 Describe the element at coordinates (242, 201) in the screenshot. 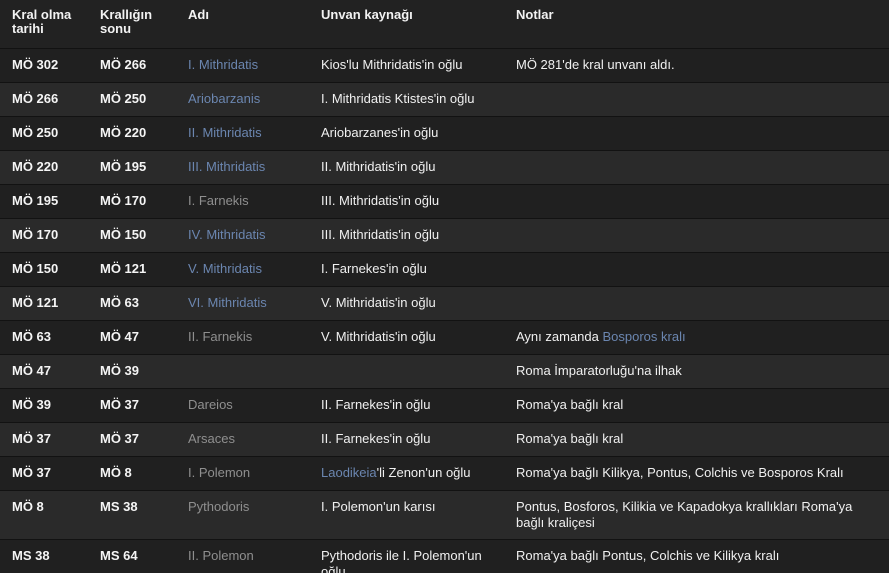

I see `king-name: I. Farnekis` at that location.